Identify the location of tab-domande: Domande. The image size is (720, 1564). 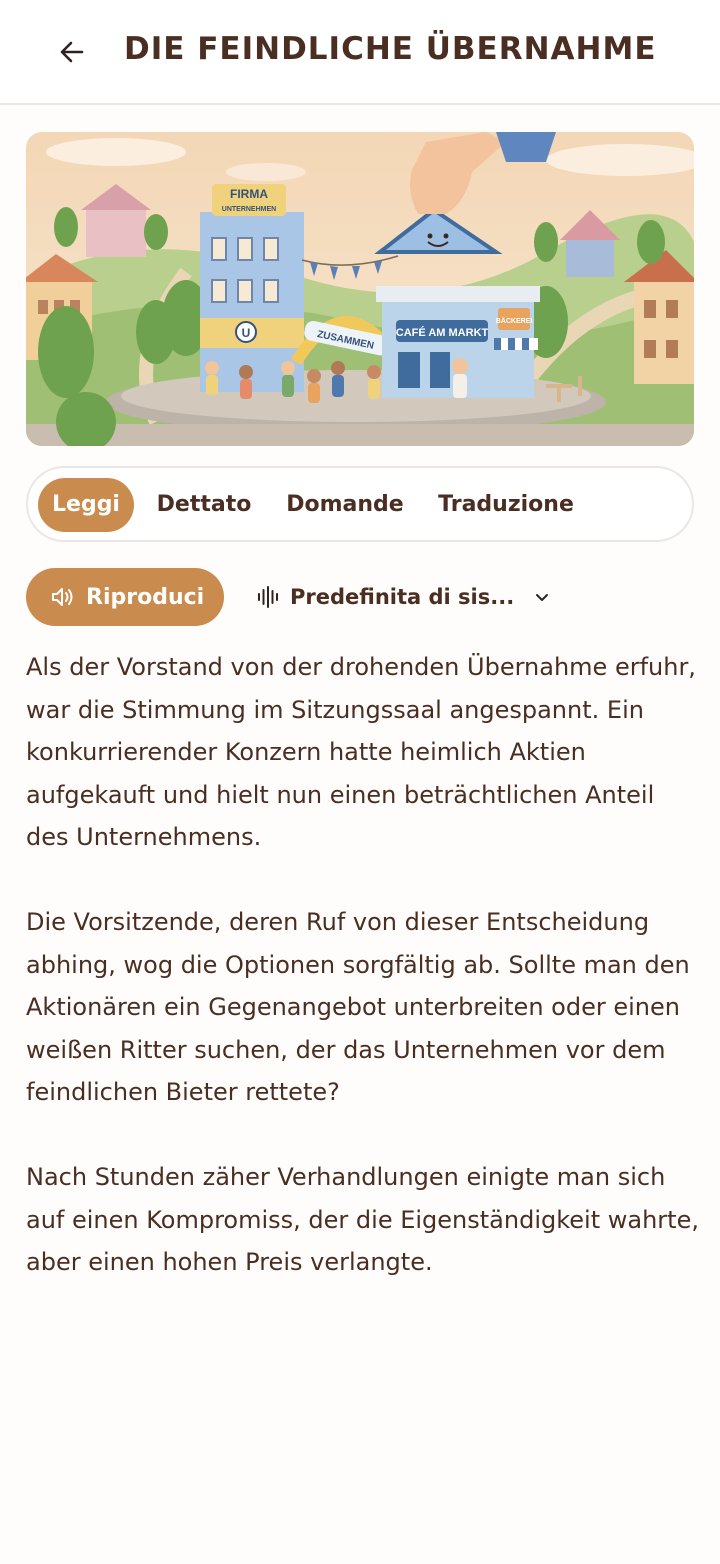
(345, 505).